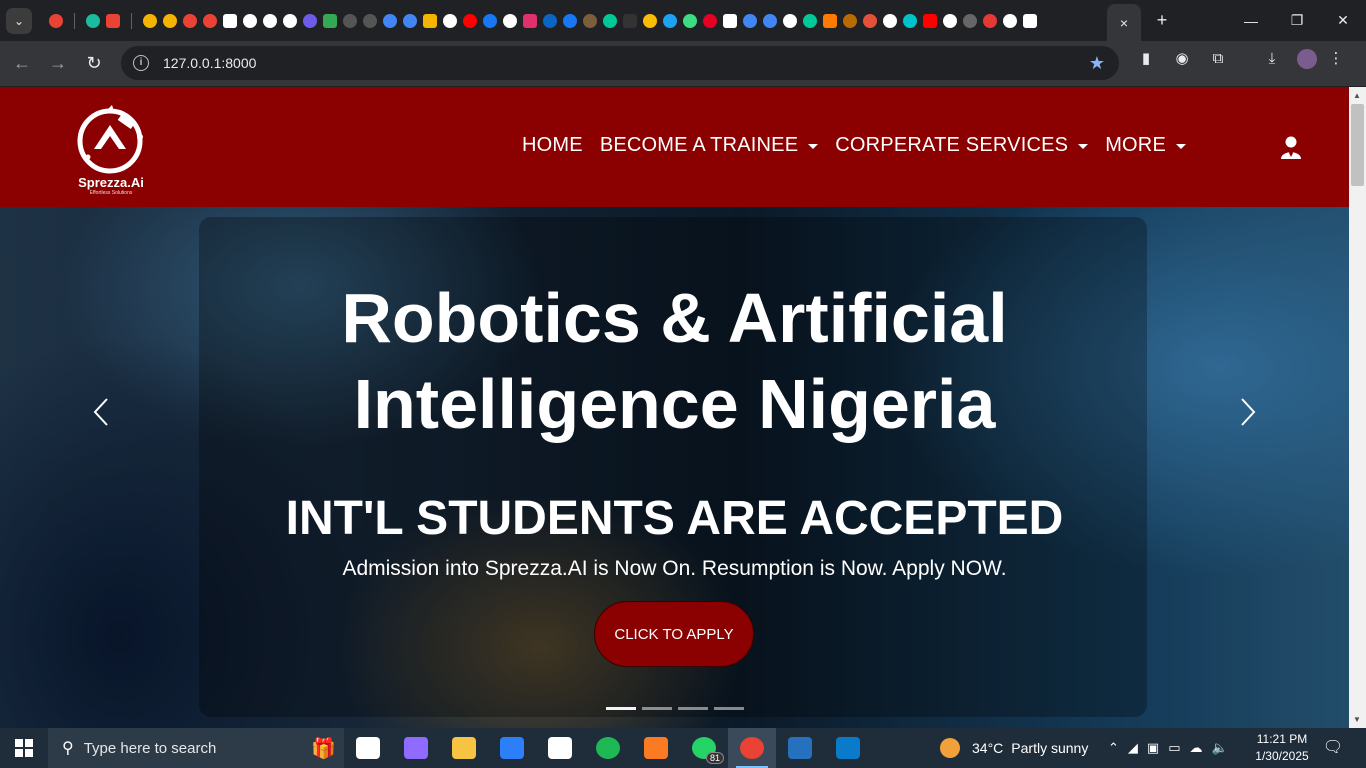 The image size is (1366, 768). Describe the element at coordinates (1272, 59) in the screenshot. I see `download-icon: ⤓` at that location.